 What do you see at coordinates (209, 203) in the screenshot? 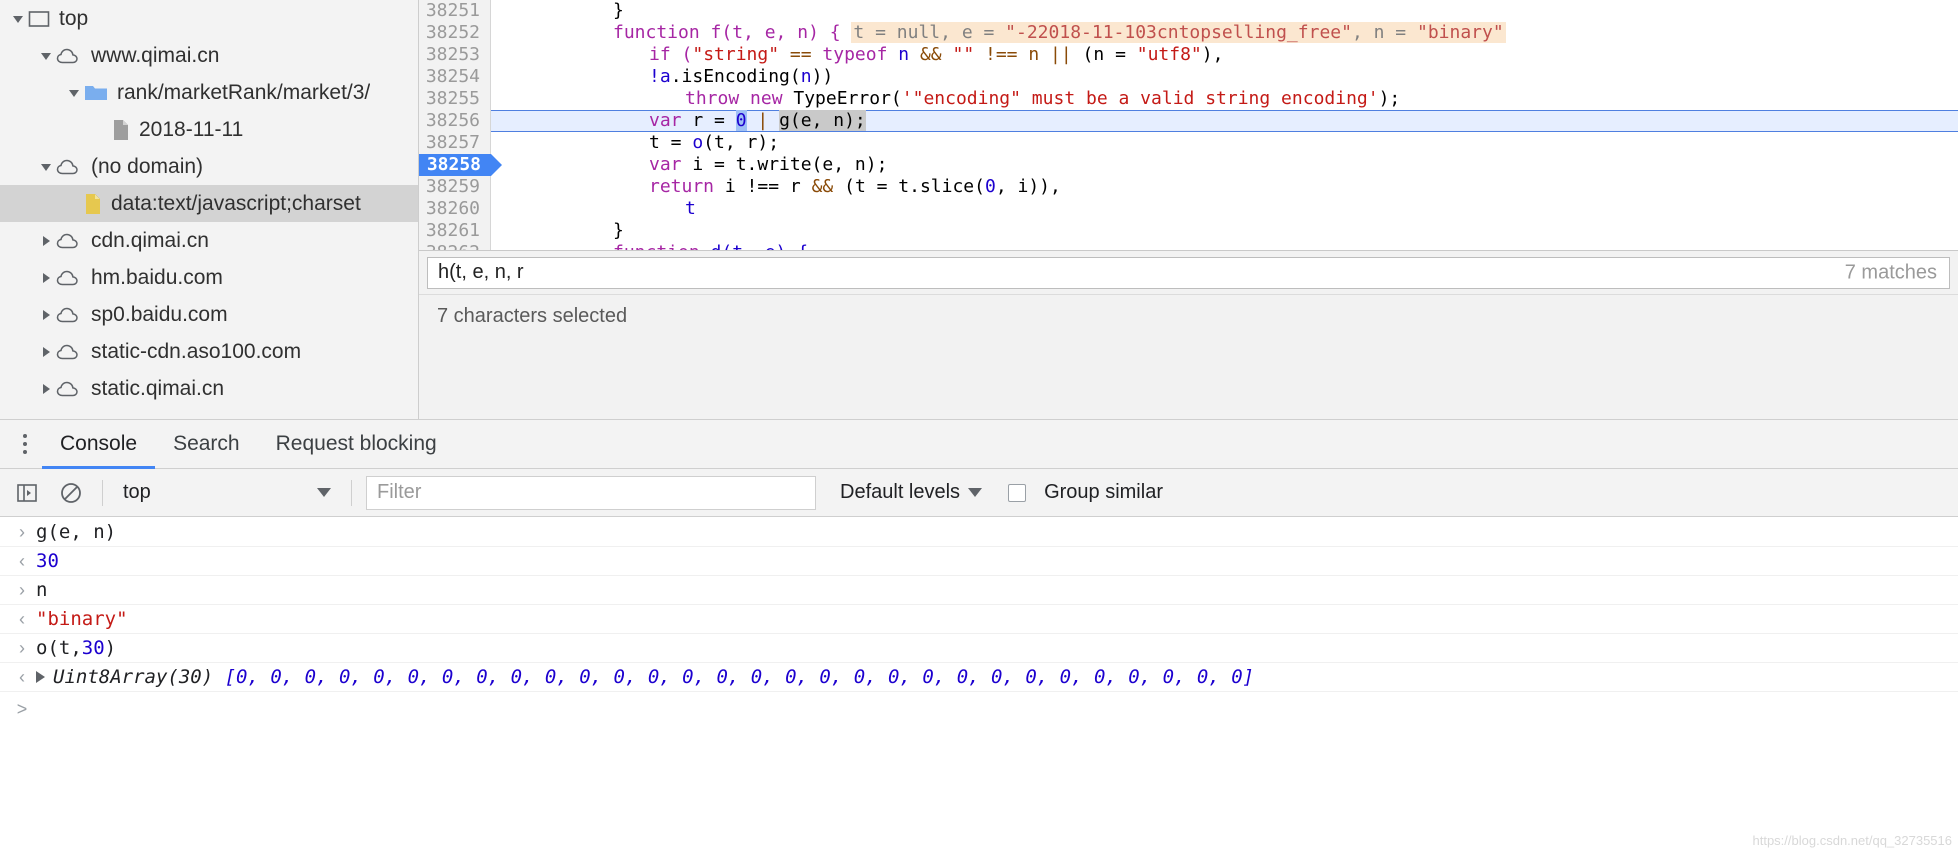
I see `tree-item-data-text-javascript-charset: data:text/javascript;charset` at bounding box center [209, 203].